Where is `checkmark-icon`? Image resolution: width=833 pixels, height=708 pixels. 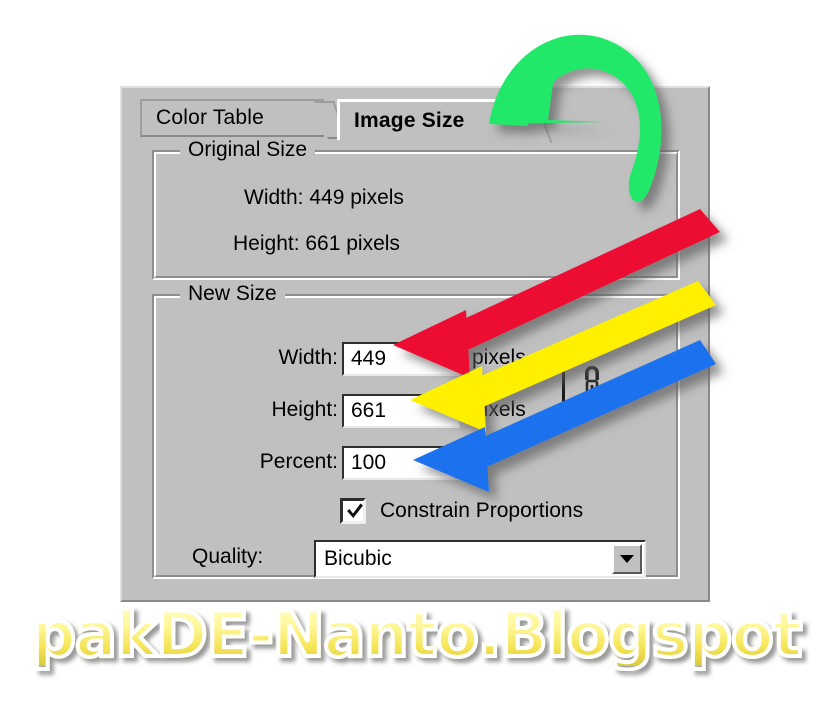 checkmark-icon is located at coordinates (355, 510).